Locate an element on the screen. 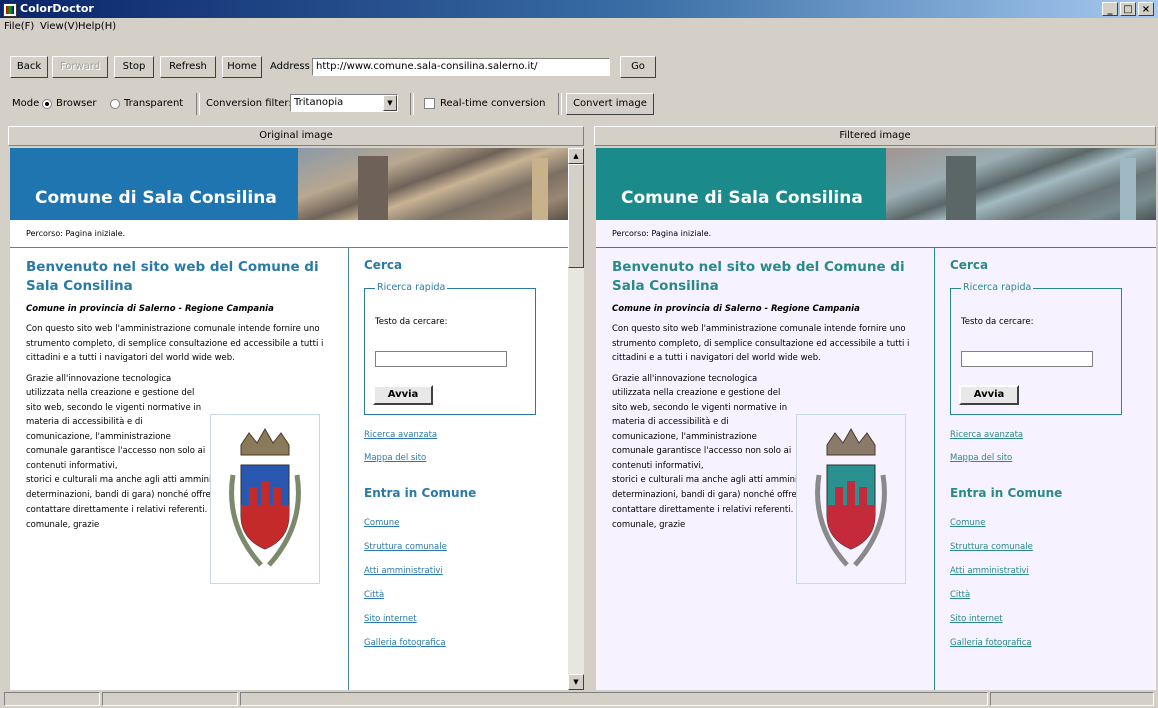 The height and width of the screenshot is (708, 1158). original-scrollbar: ▲ ▼ is located at coordinates (576, 419).